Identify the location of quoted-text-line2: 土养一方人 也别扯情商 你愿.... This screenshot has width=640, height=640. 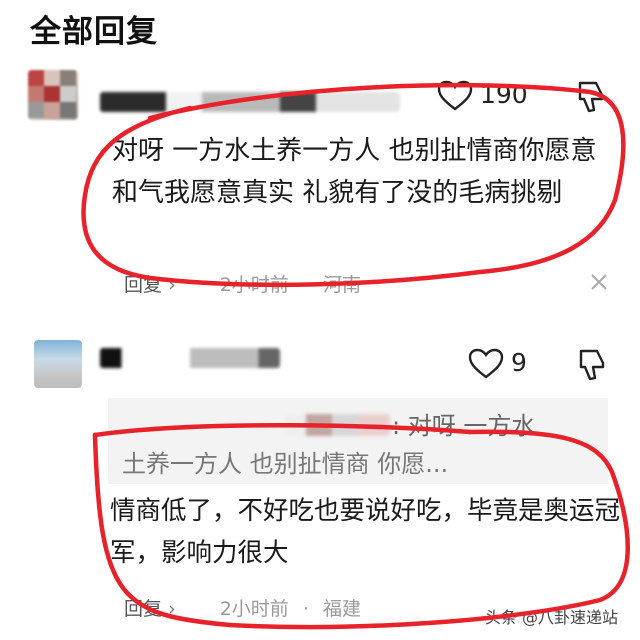
(285, 464).